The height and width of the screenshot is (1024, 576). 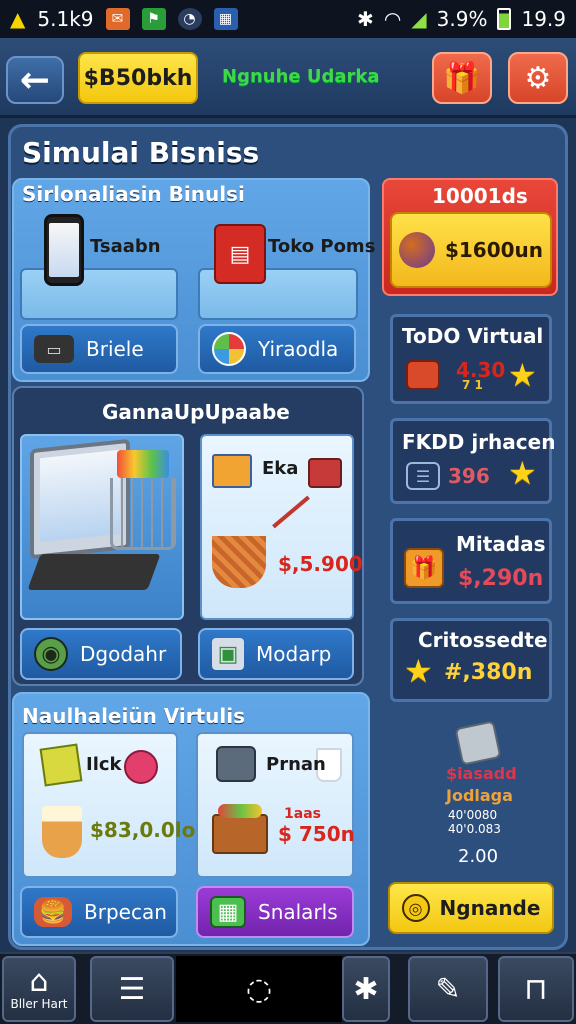 I want to click on coins-panel-title: 10001ds, so click(x=480, y=196).